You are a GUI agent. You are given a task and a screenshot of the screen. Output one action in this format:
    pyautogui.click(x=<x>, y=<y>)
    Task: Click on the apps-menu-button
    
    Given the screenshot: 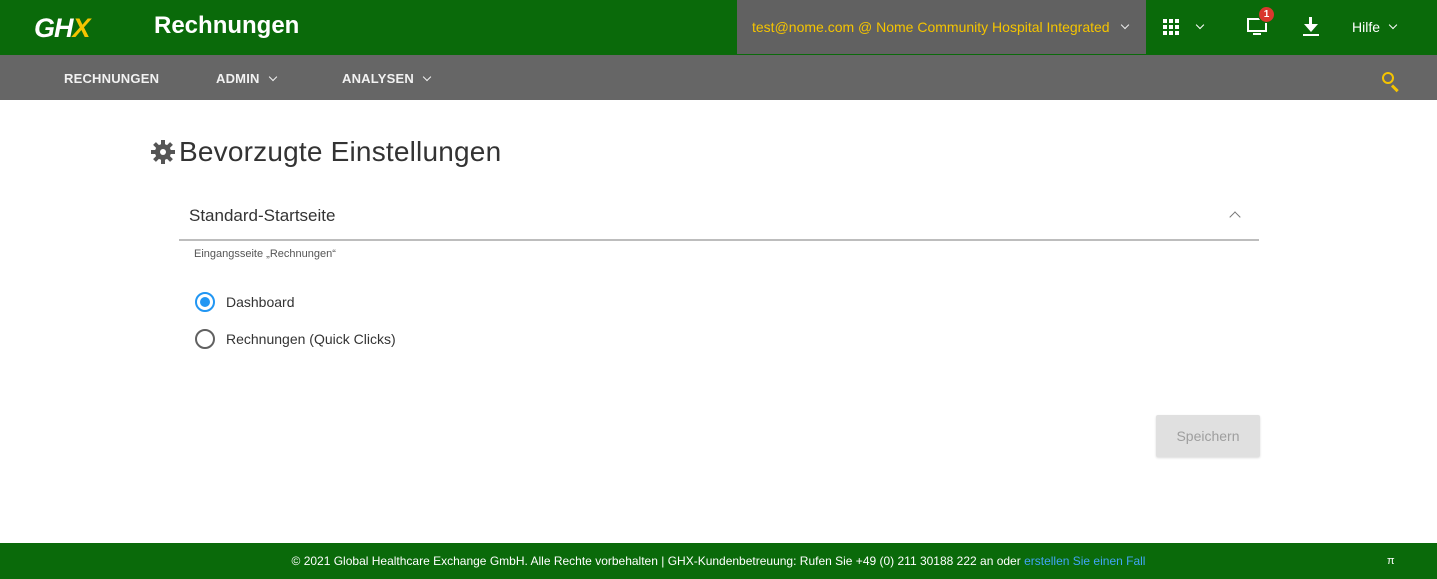 What is the action you would take?
    pyautogui.click(x=1188, y=27)
    